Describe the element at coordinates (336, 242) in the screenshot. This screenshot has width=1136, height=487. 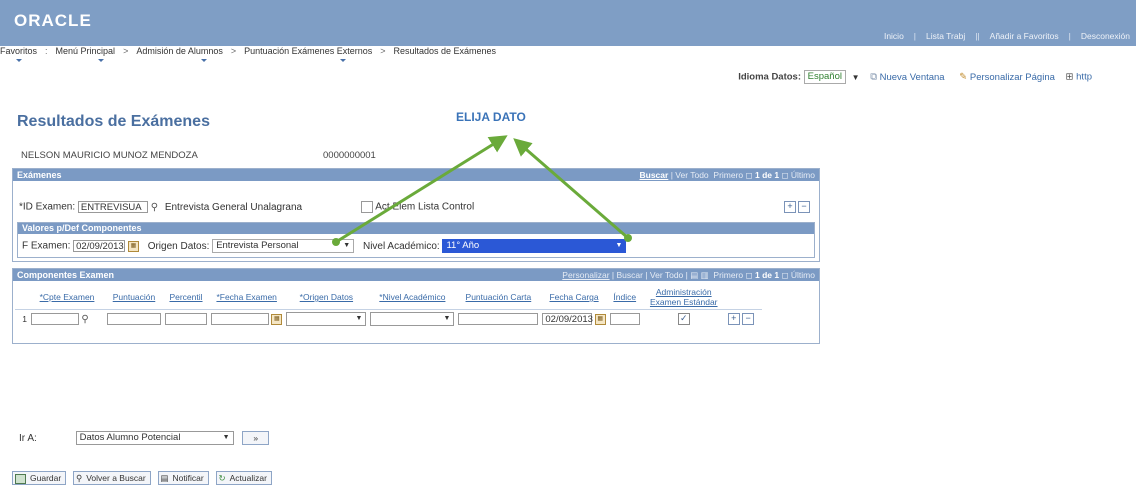
I see `arrow-start-origen` at that location.